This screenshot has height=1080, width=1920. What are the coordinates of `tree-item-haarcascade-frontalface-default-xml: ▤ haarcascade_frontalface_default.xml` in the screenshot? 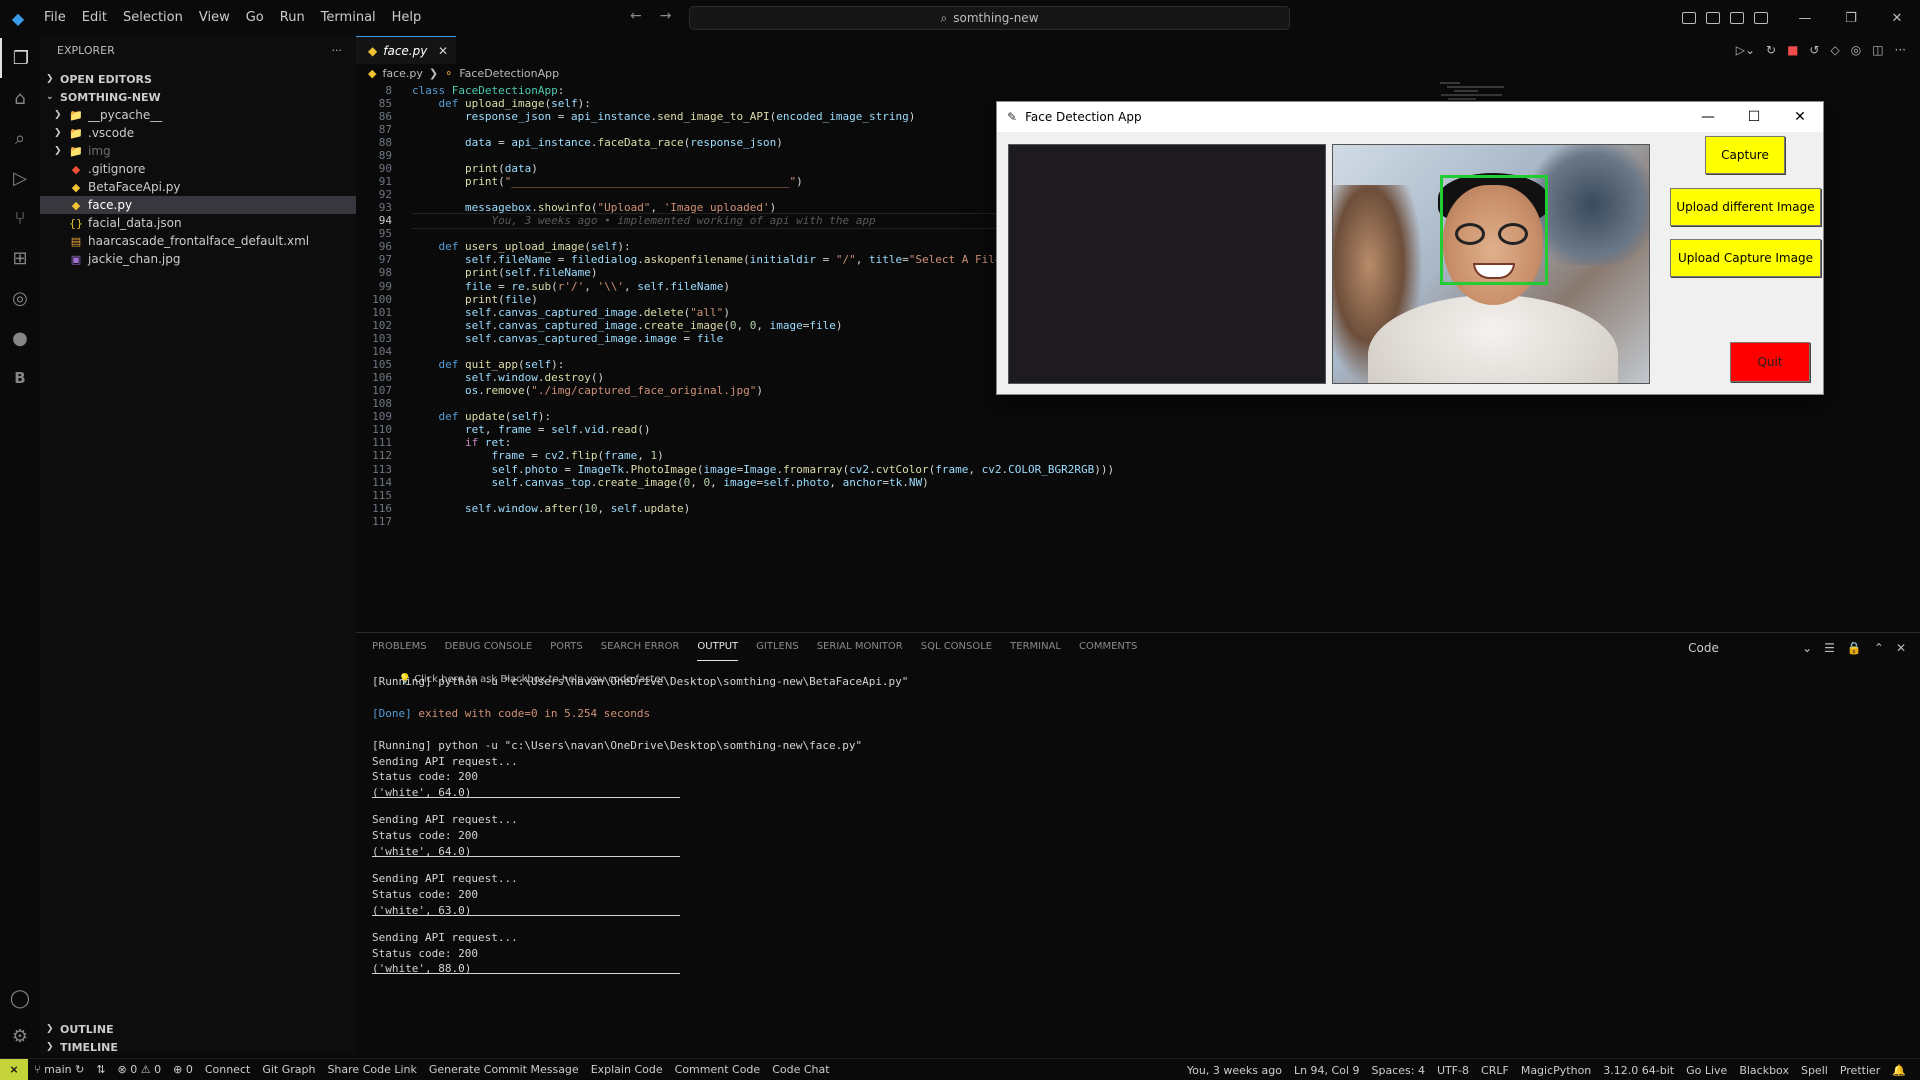 It's located at (198, 241).